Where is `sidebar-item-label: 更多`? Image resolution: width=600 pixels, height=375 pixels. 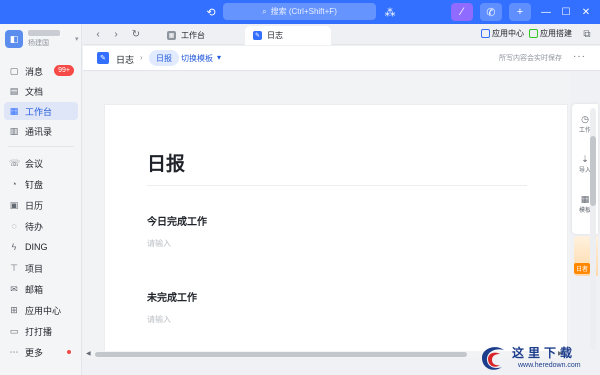
sidebar-item-label: 更多 is located at coordinates (34, 352).